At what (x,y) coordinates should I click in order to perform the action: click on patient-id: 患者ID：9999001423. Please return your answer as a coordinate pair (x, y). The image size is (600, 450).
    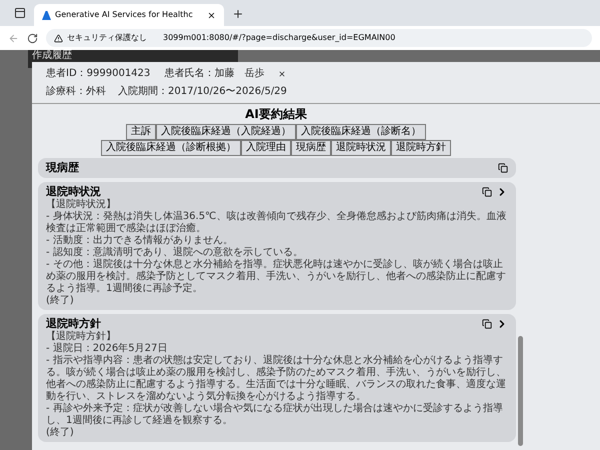
    Looking at the image, I should click on (98, 73).